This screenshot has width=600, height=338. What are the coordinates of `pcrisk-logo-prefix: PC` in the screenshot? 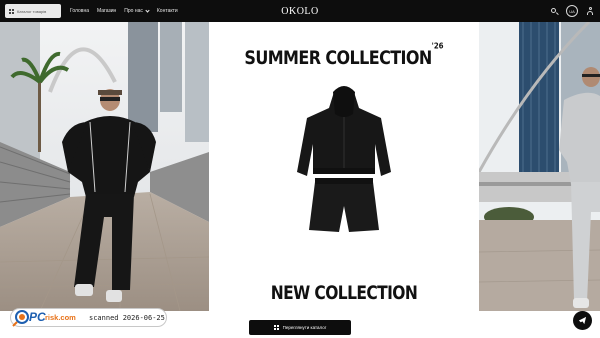 It's located at (37, 317).